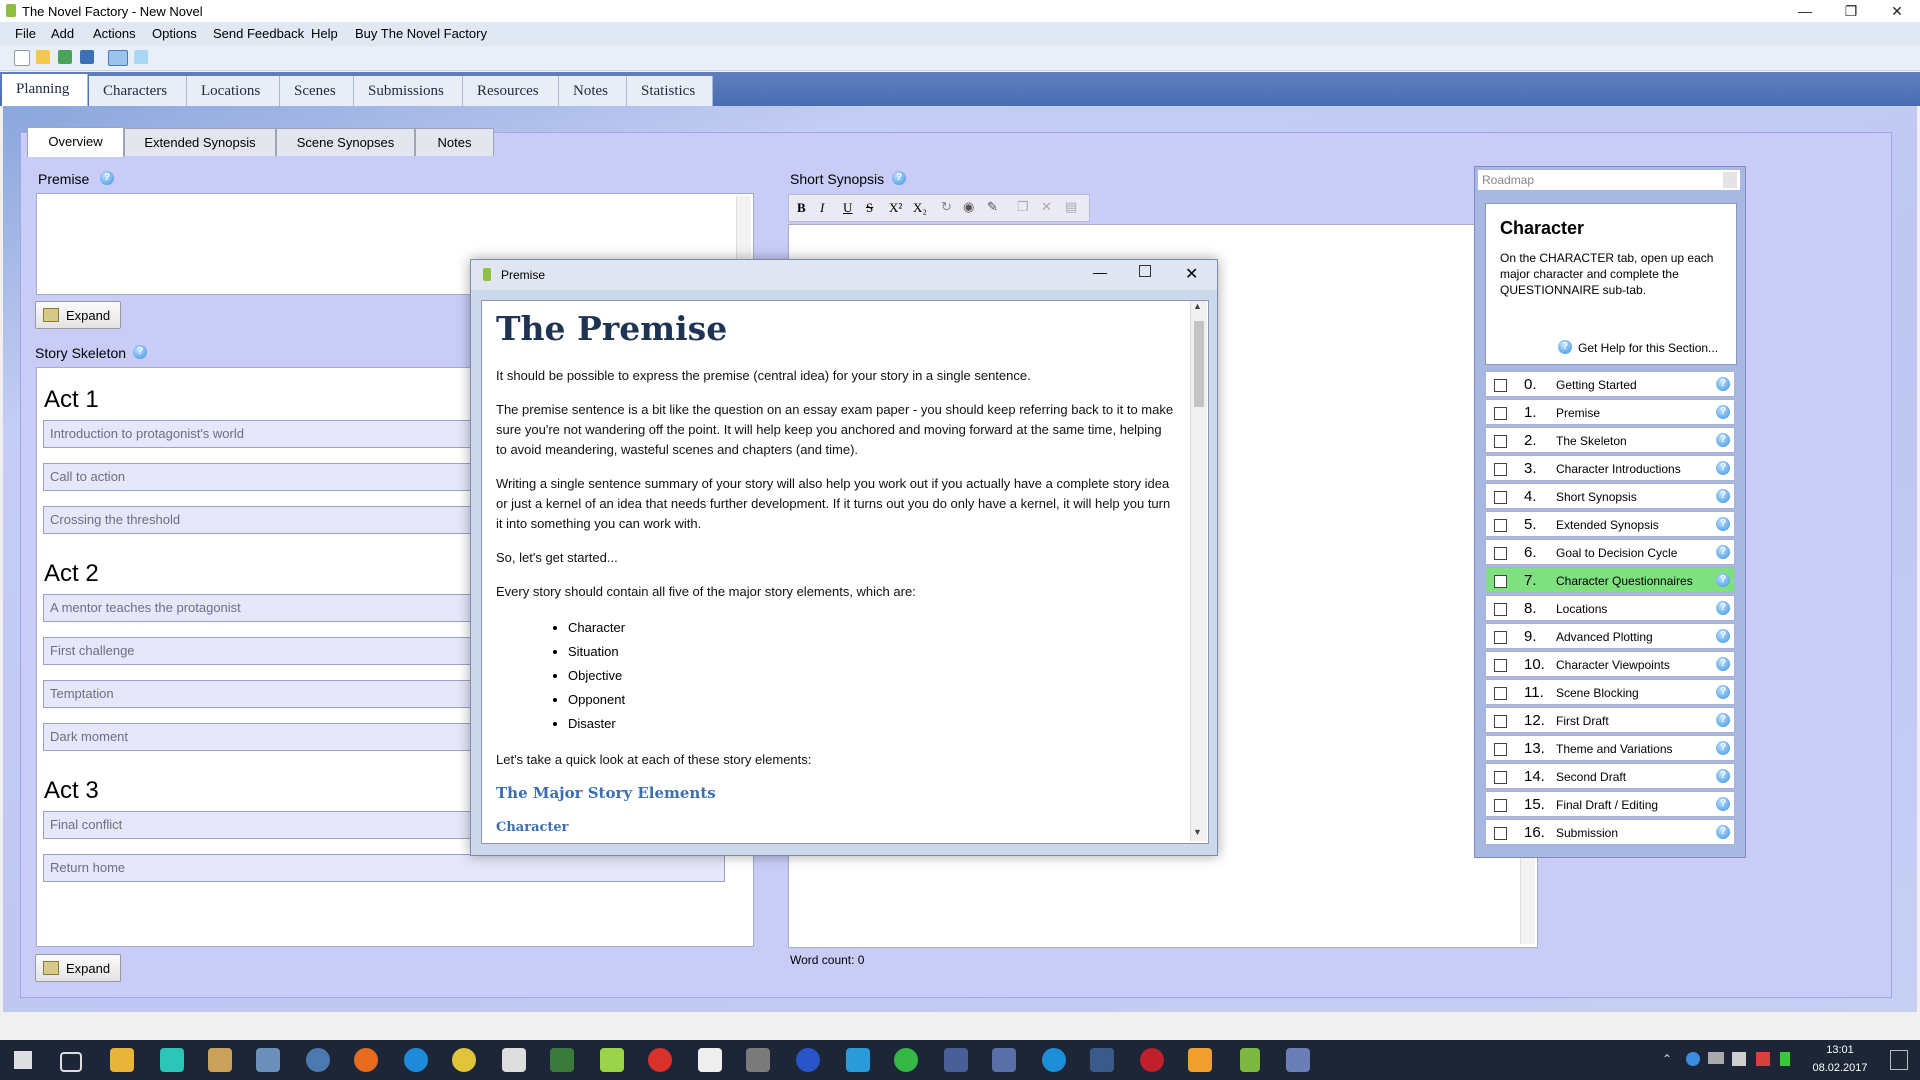 The width and height of the screenshot is (1920, 1080). What do you see at coordinates (1610, 412) in the screenshot?
I see `roadmap-item: 1. Premise?` at bounding box center [1610, 412].